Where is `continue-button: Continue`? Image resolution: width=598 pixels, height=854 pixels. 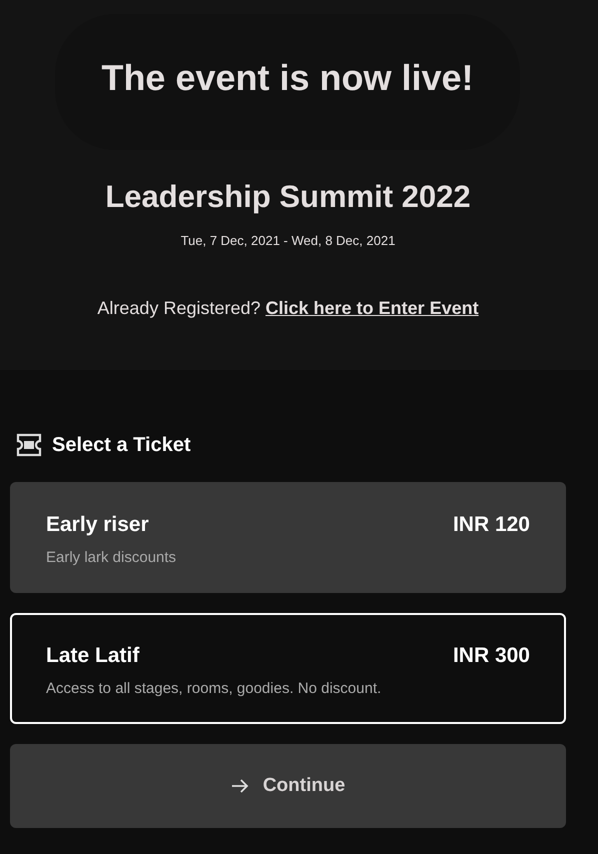 continue-button: Continue is located at coordinates (288, 786).